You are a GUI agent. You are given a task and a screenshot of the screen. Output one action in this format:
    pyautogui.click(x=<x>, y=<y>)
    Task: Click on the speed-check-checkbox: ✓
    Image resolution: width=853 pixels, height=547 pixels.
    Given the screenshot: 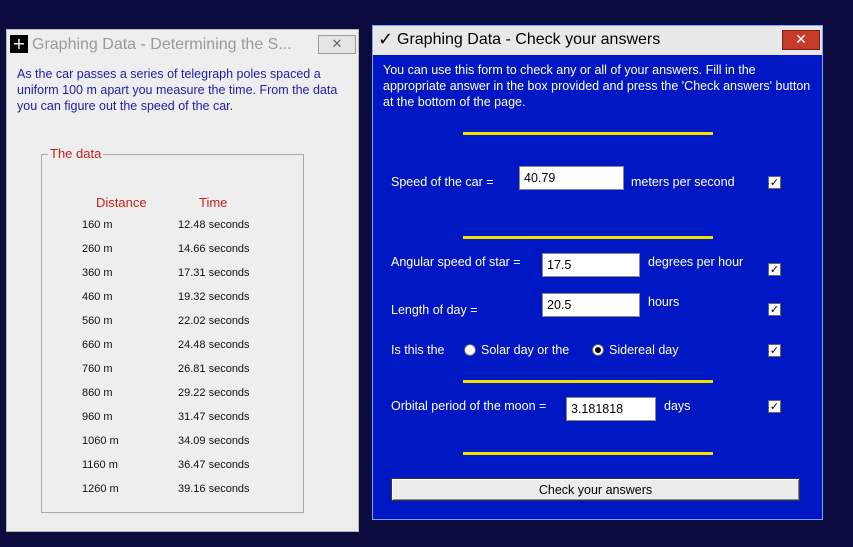 What is the action you would take?
    pyautogui.click(x=774, y=182)
    